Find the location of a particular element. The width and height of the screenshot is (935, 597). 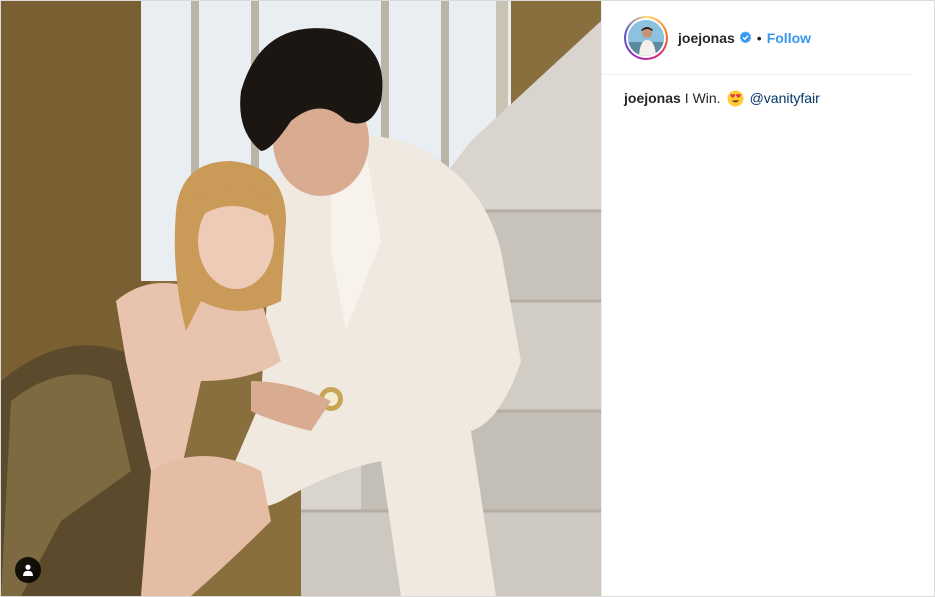

avatar is located at coordinates (646, 37).